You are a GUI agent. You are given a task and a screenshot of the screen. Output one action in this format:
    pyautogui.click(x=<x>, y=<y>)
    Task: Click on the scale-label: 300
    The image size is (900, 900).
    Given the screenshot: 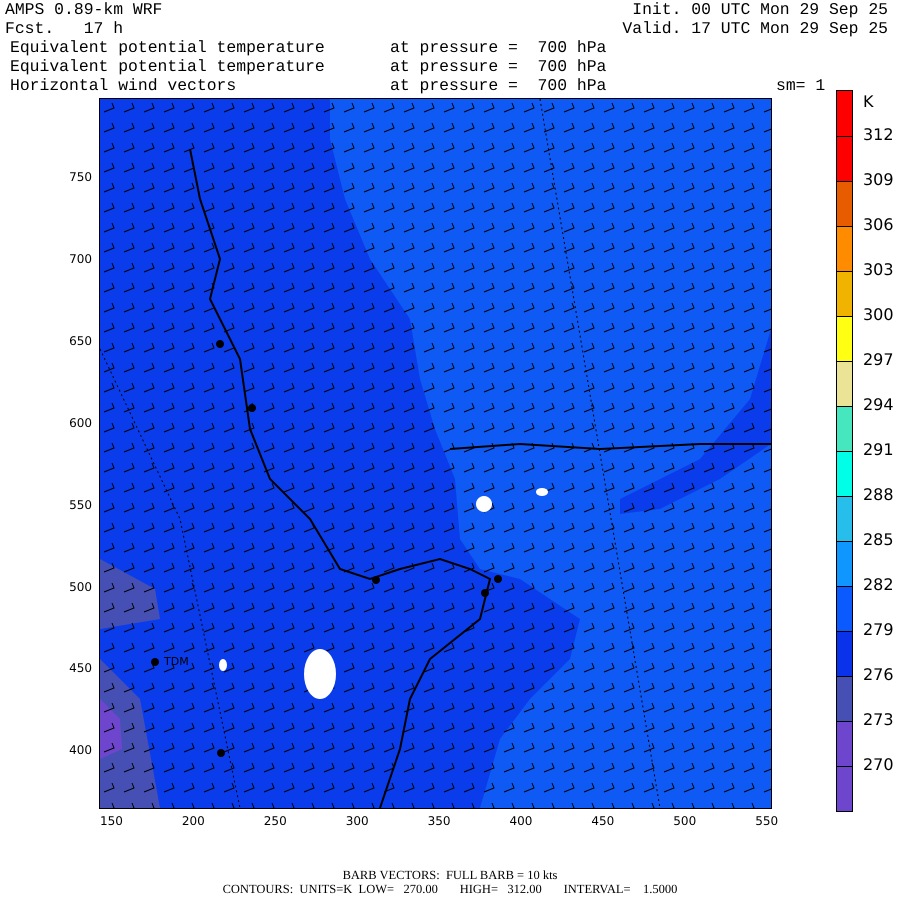 What is the action you would take?
    pyautogui.click(x=878, y=315)
    